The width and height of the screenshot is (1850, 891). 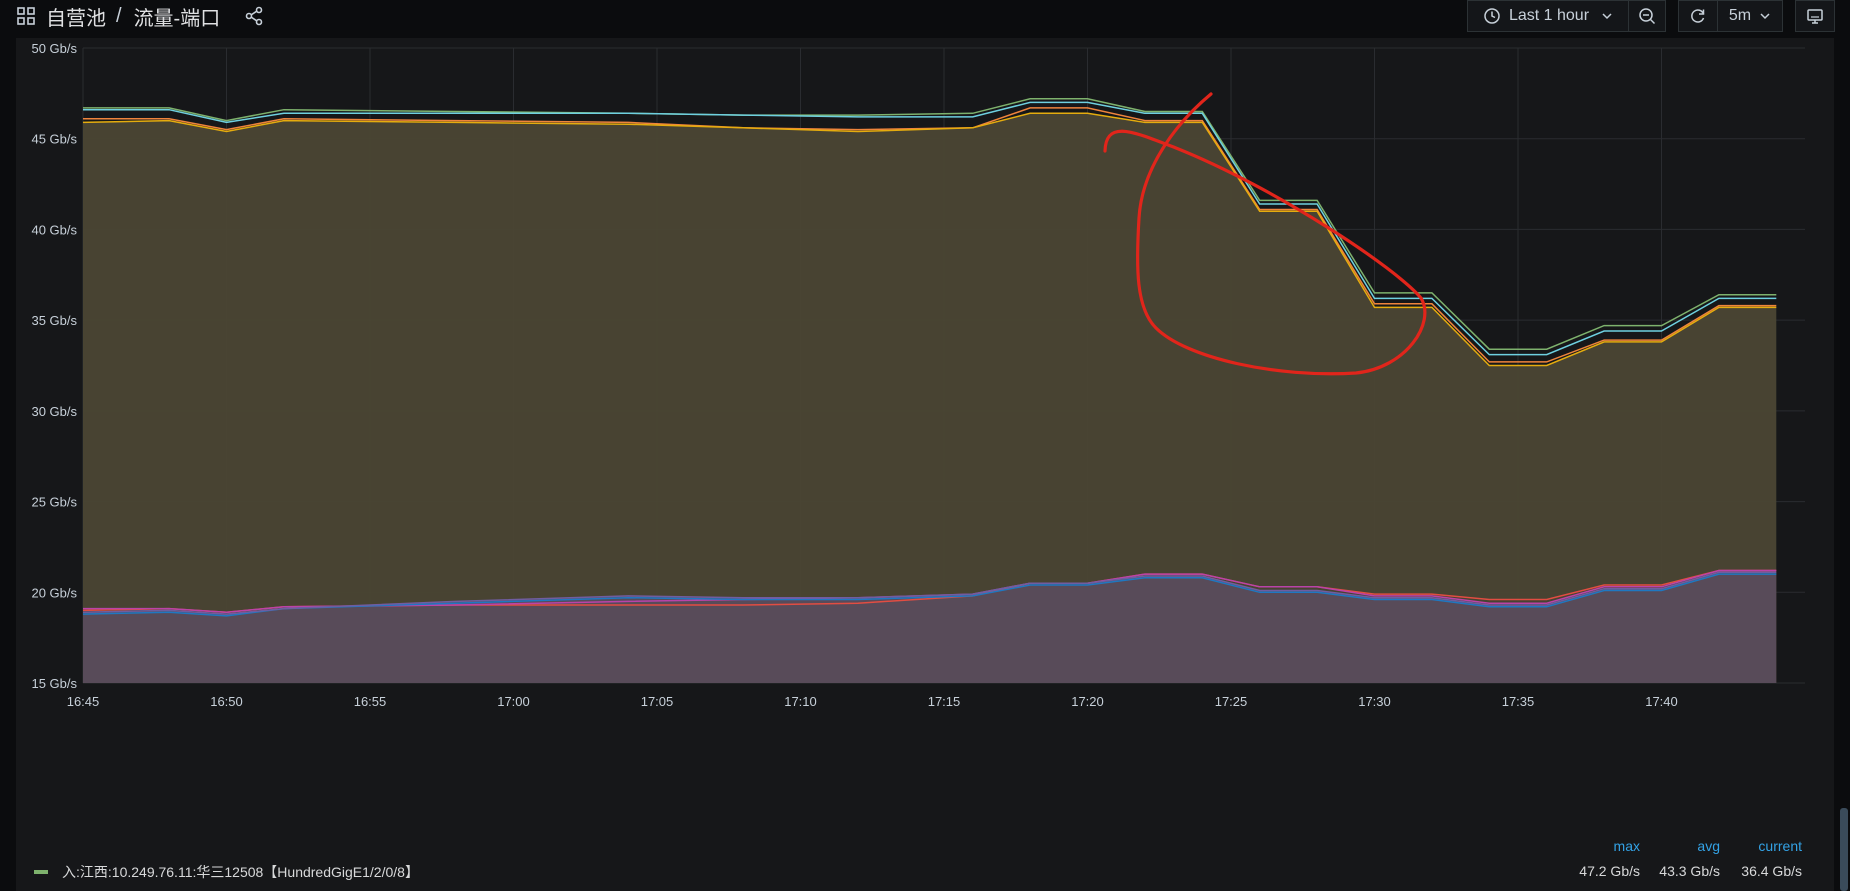 I want to click on breadcrumb-folder: 自营池, so click(x=76, y=16).